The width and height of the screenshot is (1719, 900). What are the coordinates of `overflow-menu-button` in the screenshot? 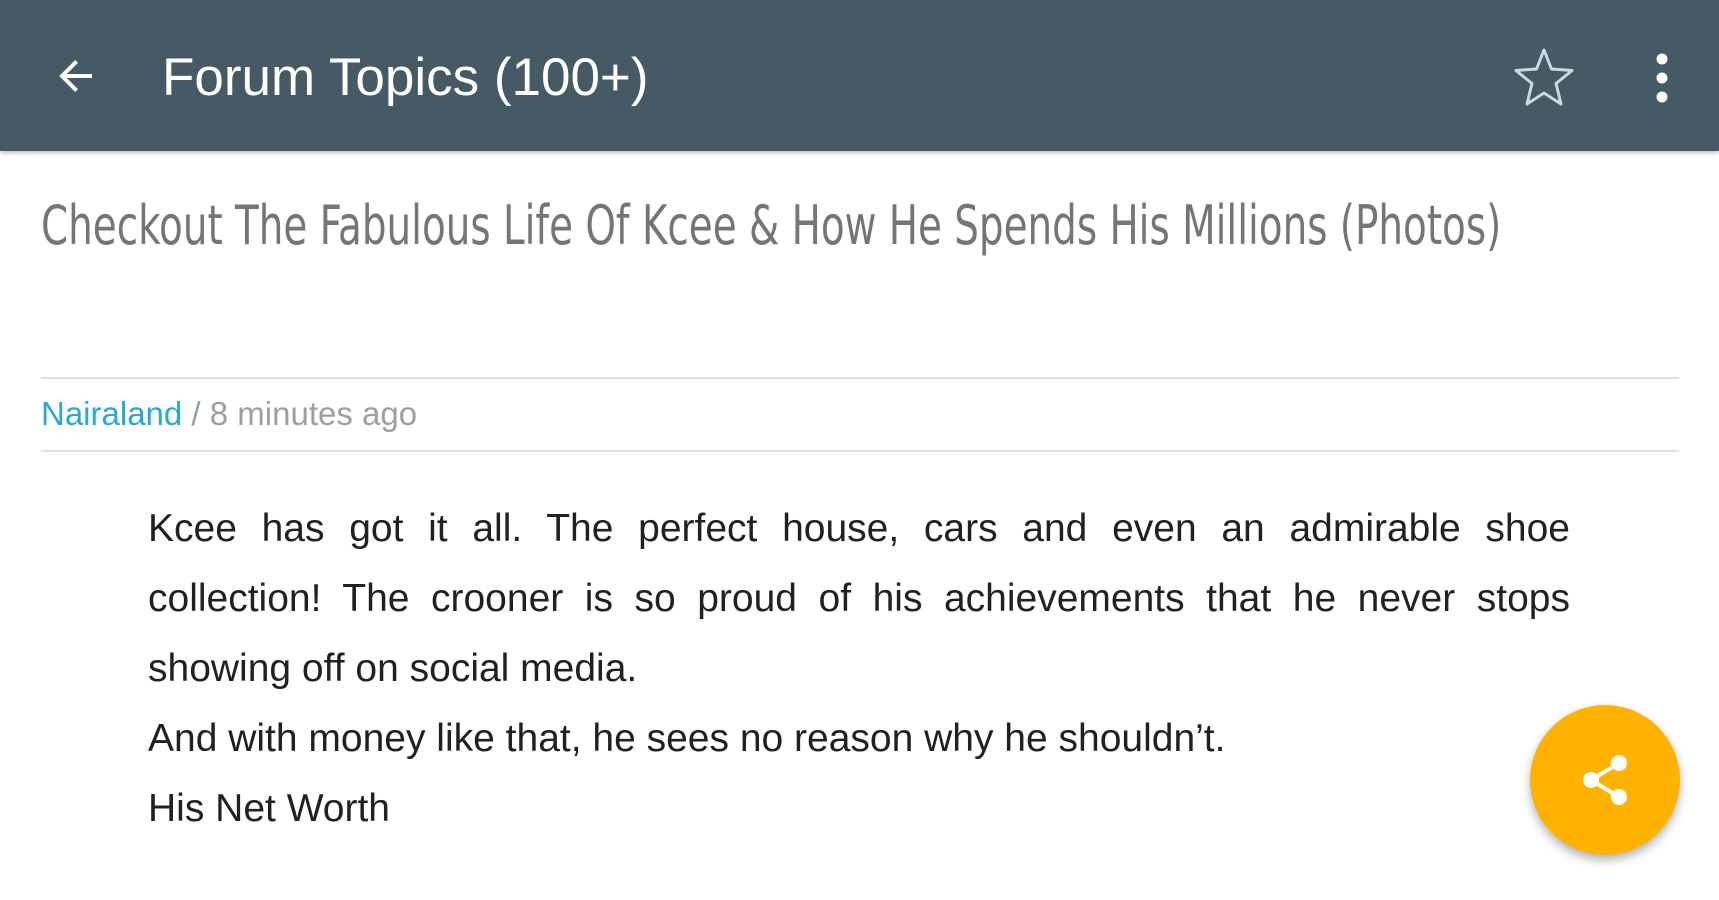 It's located at (1662, 78).